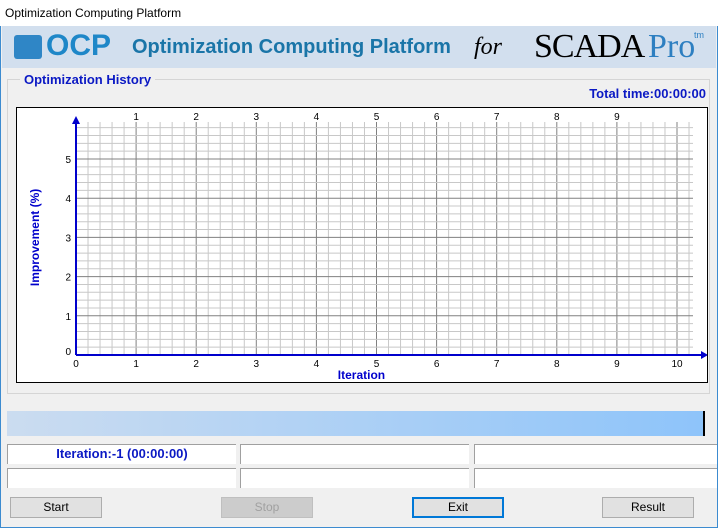  Describe the element at coordinates (672, 46) in the screenshot. I see `banner-pro: Pro` at that location.